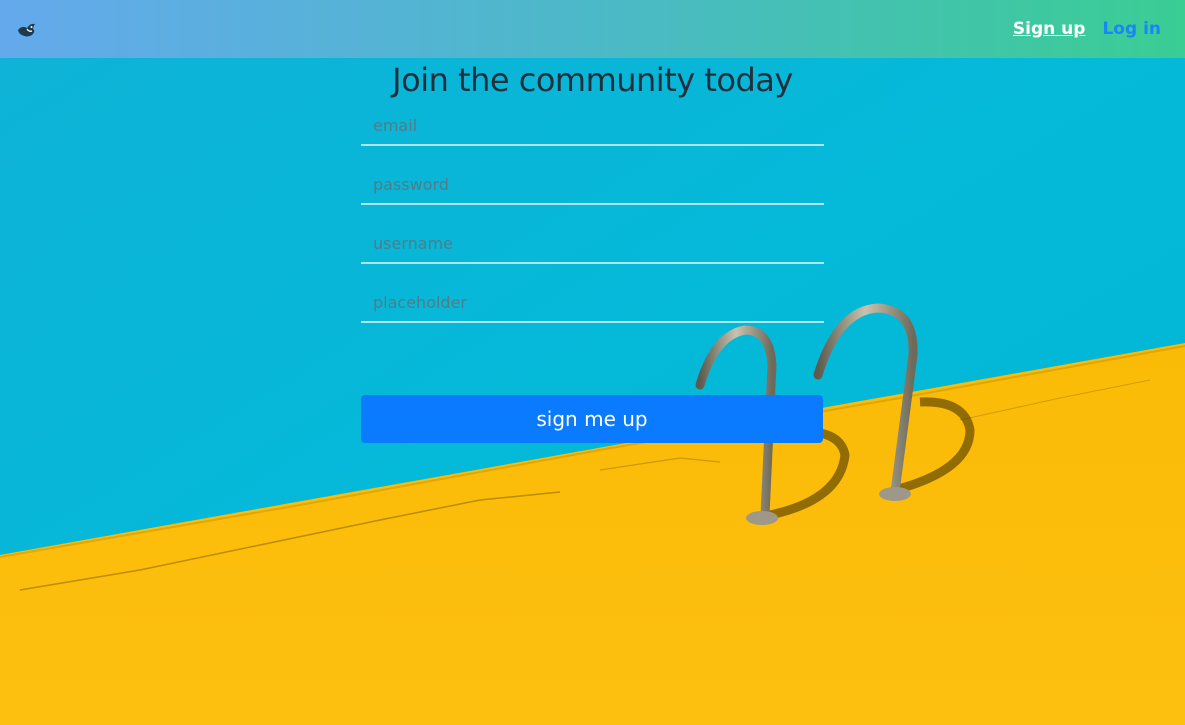 The width and height of the screenshot is (1185, 725). Describe the element at coordinates (27, 30) in the screenshot. I see `bird-logo-icon` at that location.